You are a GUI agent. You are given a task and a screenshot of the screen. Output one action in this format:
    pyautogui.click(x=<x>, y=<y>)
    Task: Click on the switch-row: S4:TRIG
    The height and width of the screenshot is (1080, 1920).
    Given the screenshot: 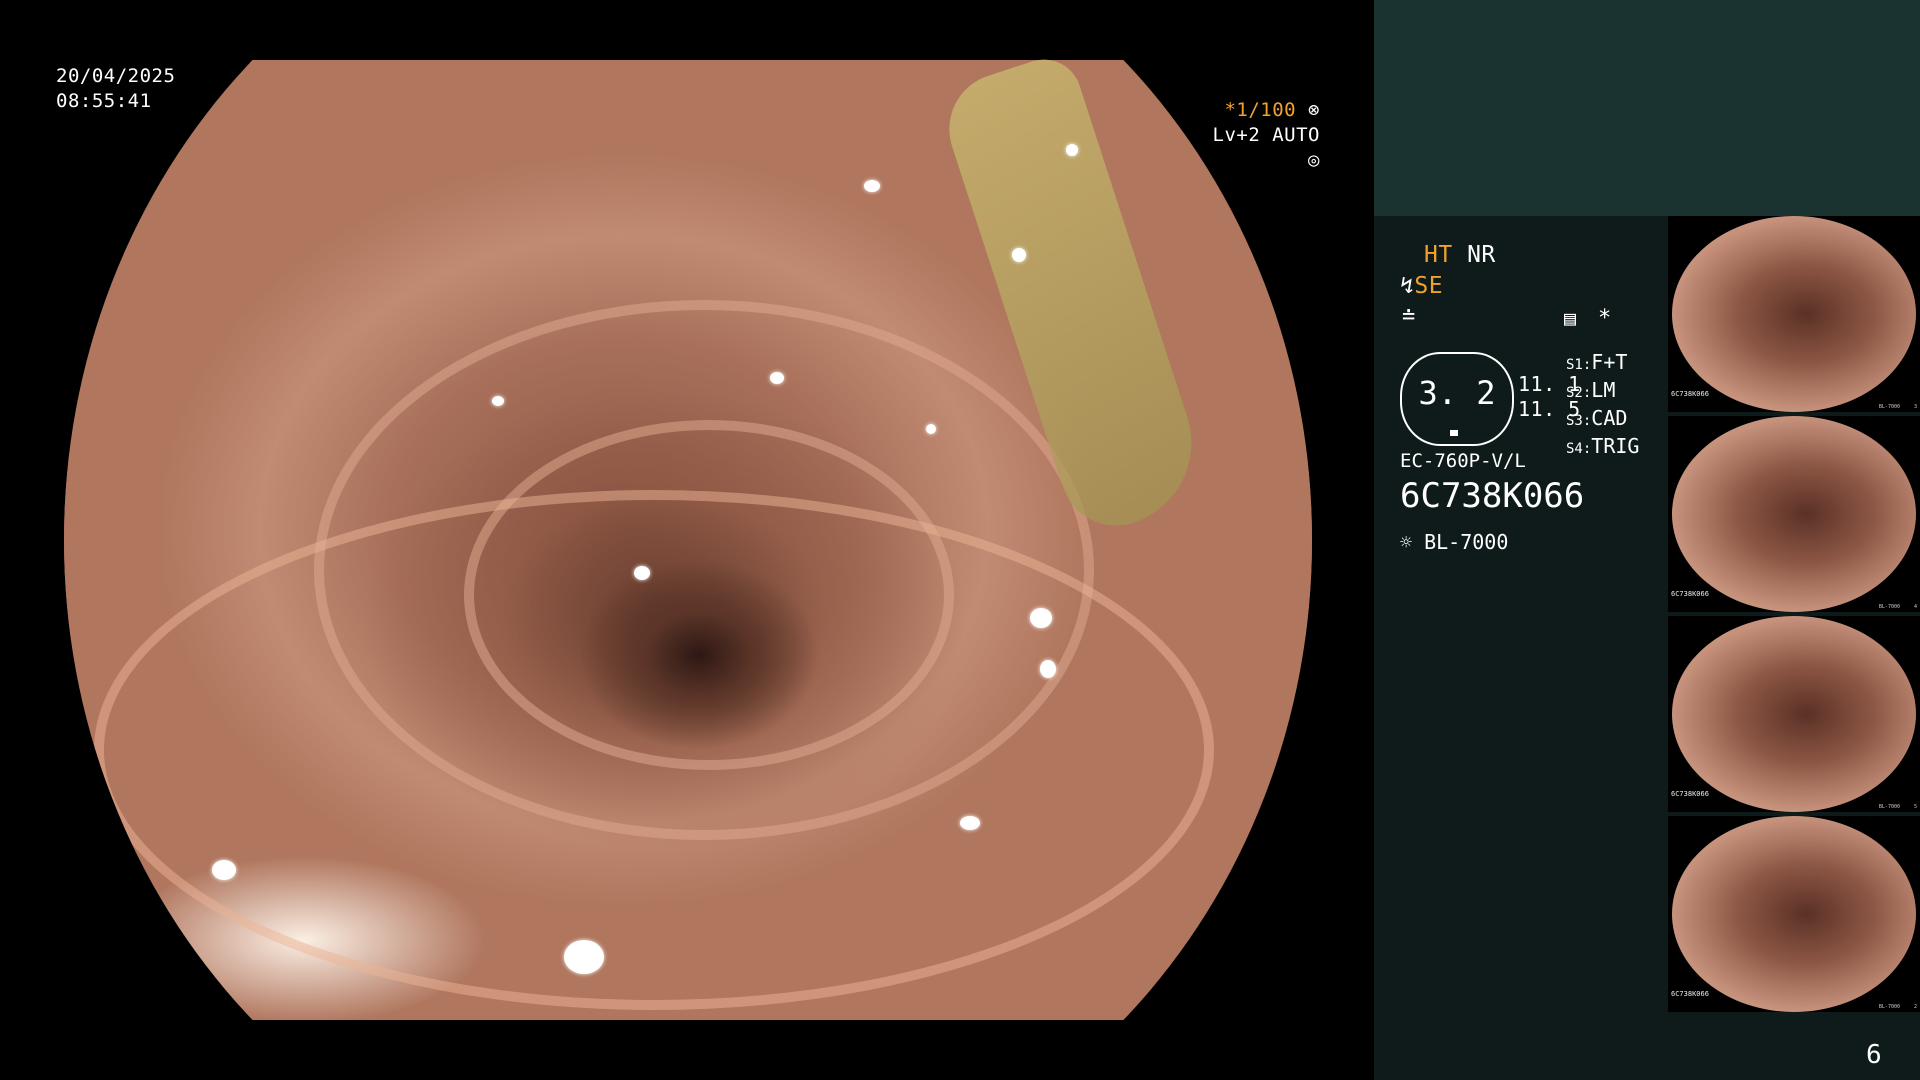 What is the action you would take?
    pyautogui.click(x=1603, y=446)
    